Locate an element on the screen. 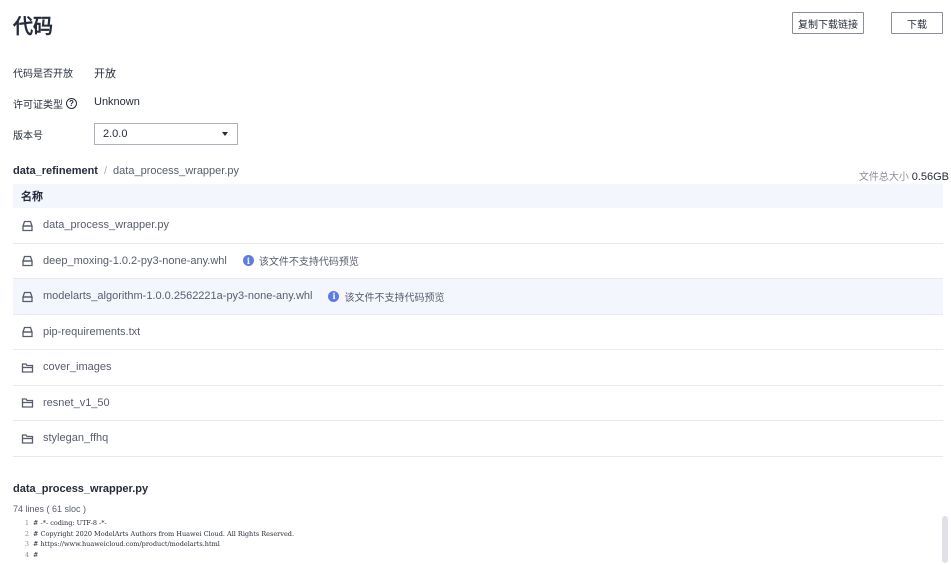 This screenshot has height=565, width=951. file-name: data_process_wrapper.py is located at coordinates (106, 225).